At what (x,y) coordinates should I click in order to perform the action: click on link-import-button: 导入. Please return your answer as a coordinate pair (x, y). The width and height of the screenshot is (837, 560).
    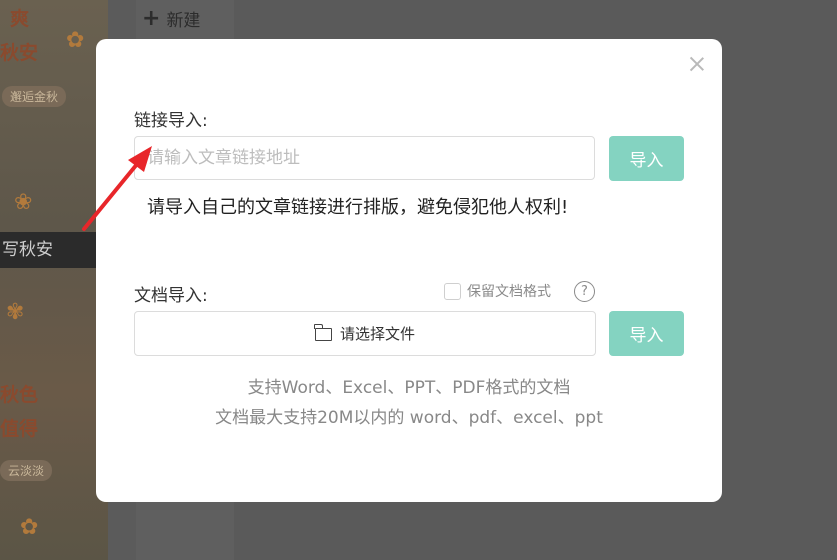
    Looking at the image, I should click on (646, 158).